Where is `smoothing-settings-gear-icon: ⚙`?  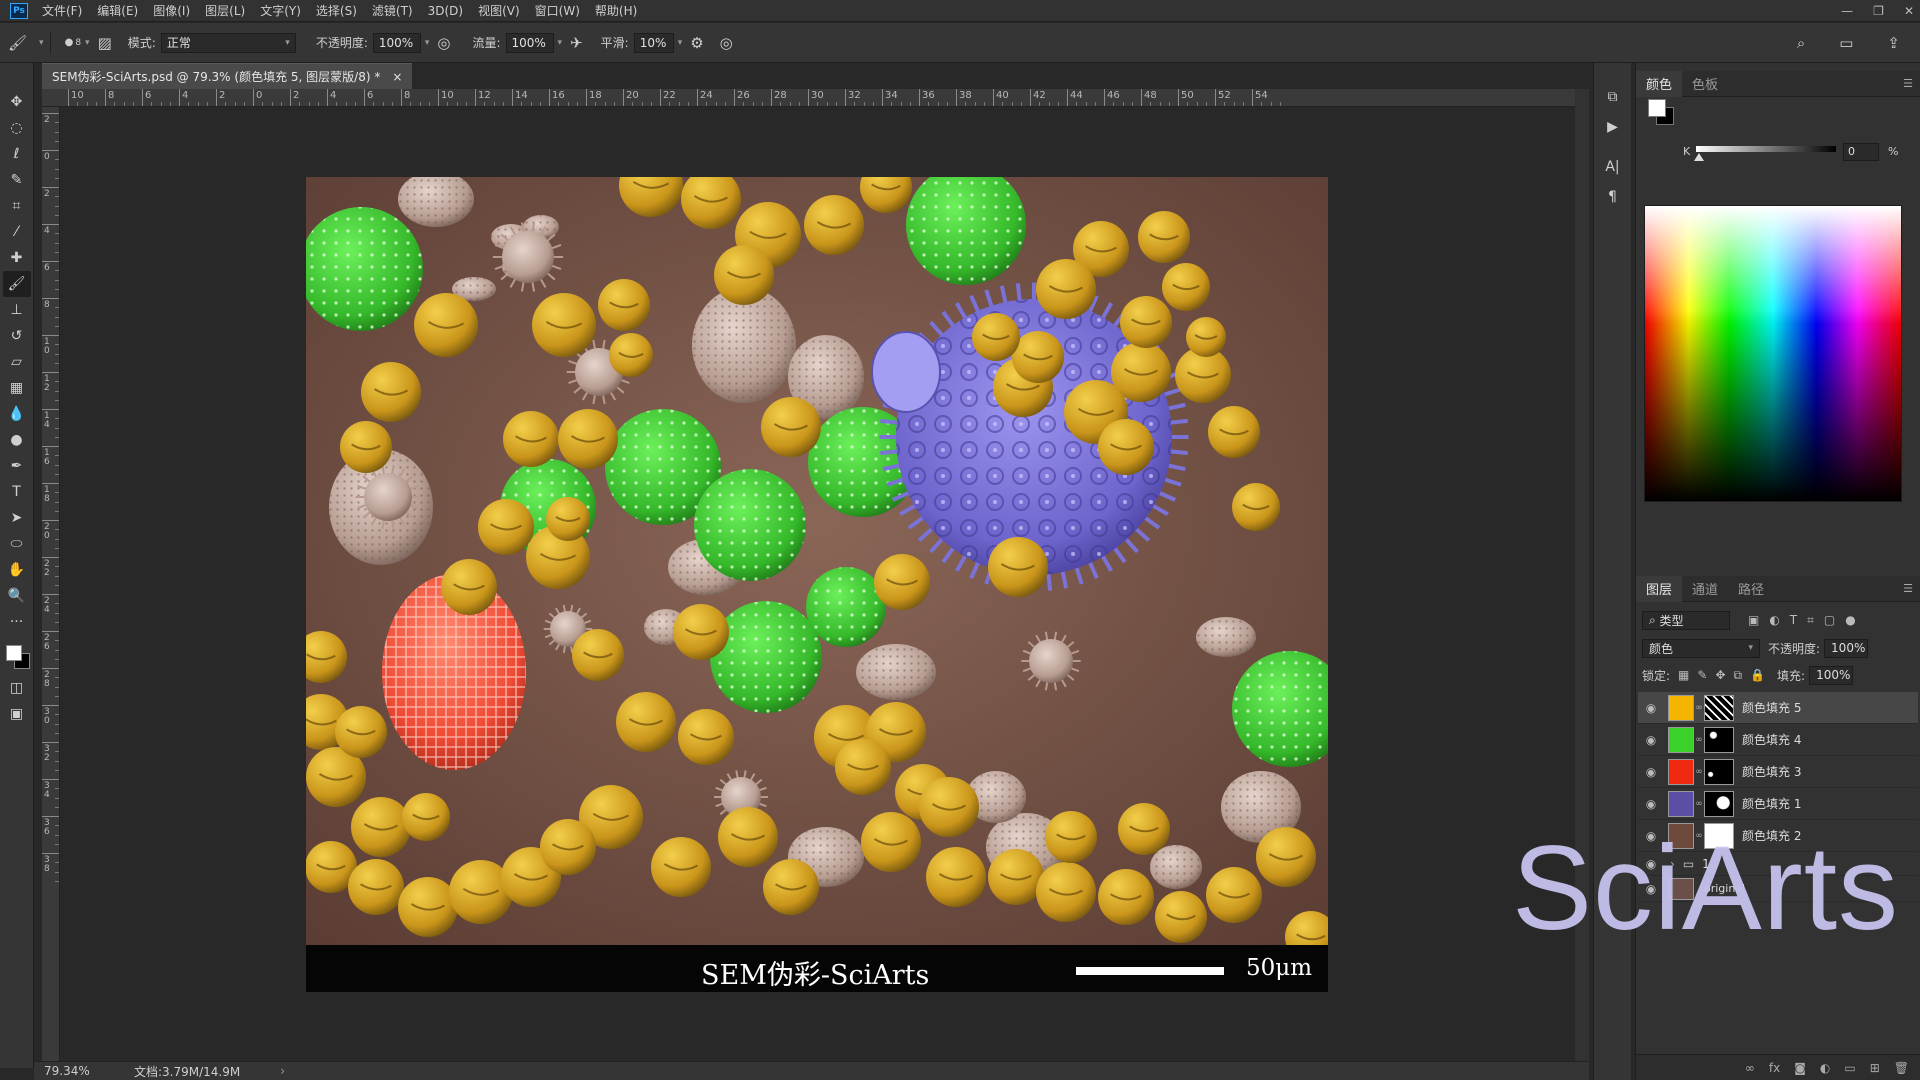
smoothing-settings-gear-icon: ⚙ is located at coordinates (696, 43).